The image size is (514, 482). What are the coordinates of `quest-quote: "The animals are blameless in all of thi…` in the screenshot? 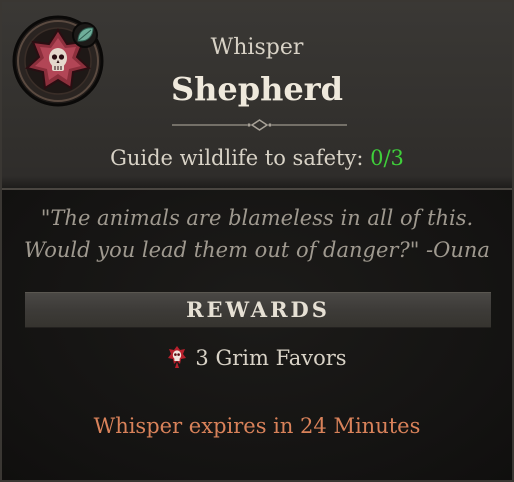 It's located at (257, 234).